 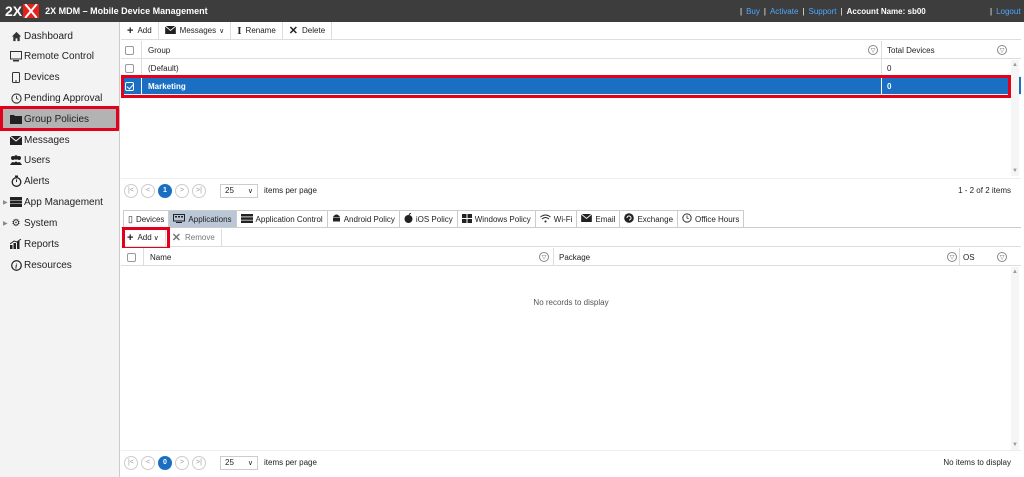 What do you see at coordinates (202, 218) in the screenshot?
I see `tab-applications: Applications` at bounding box center [202, 218].